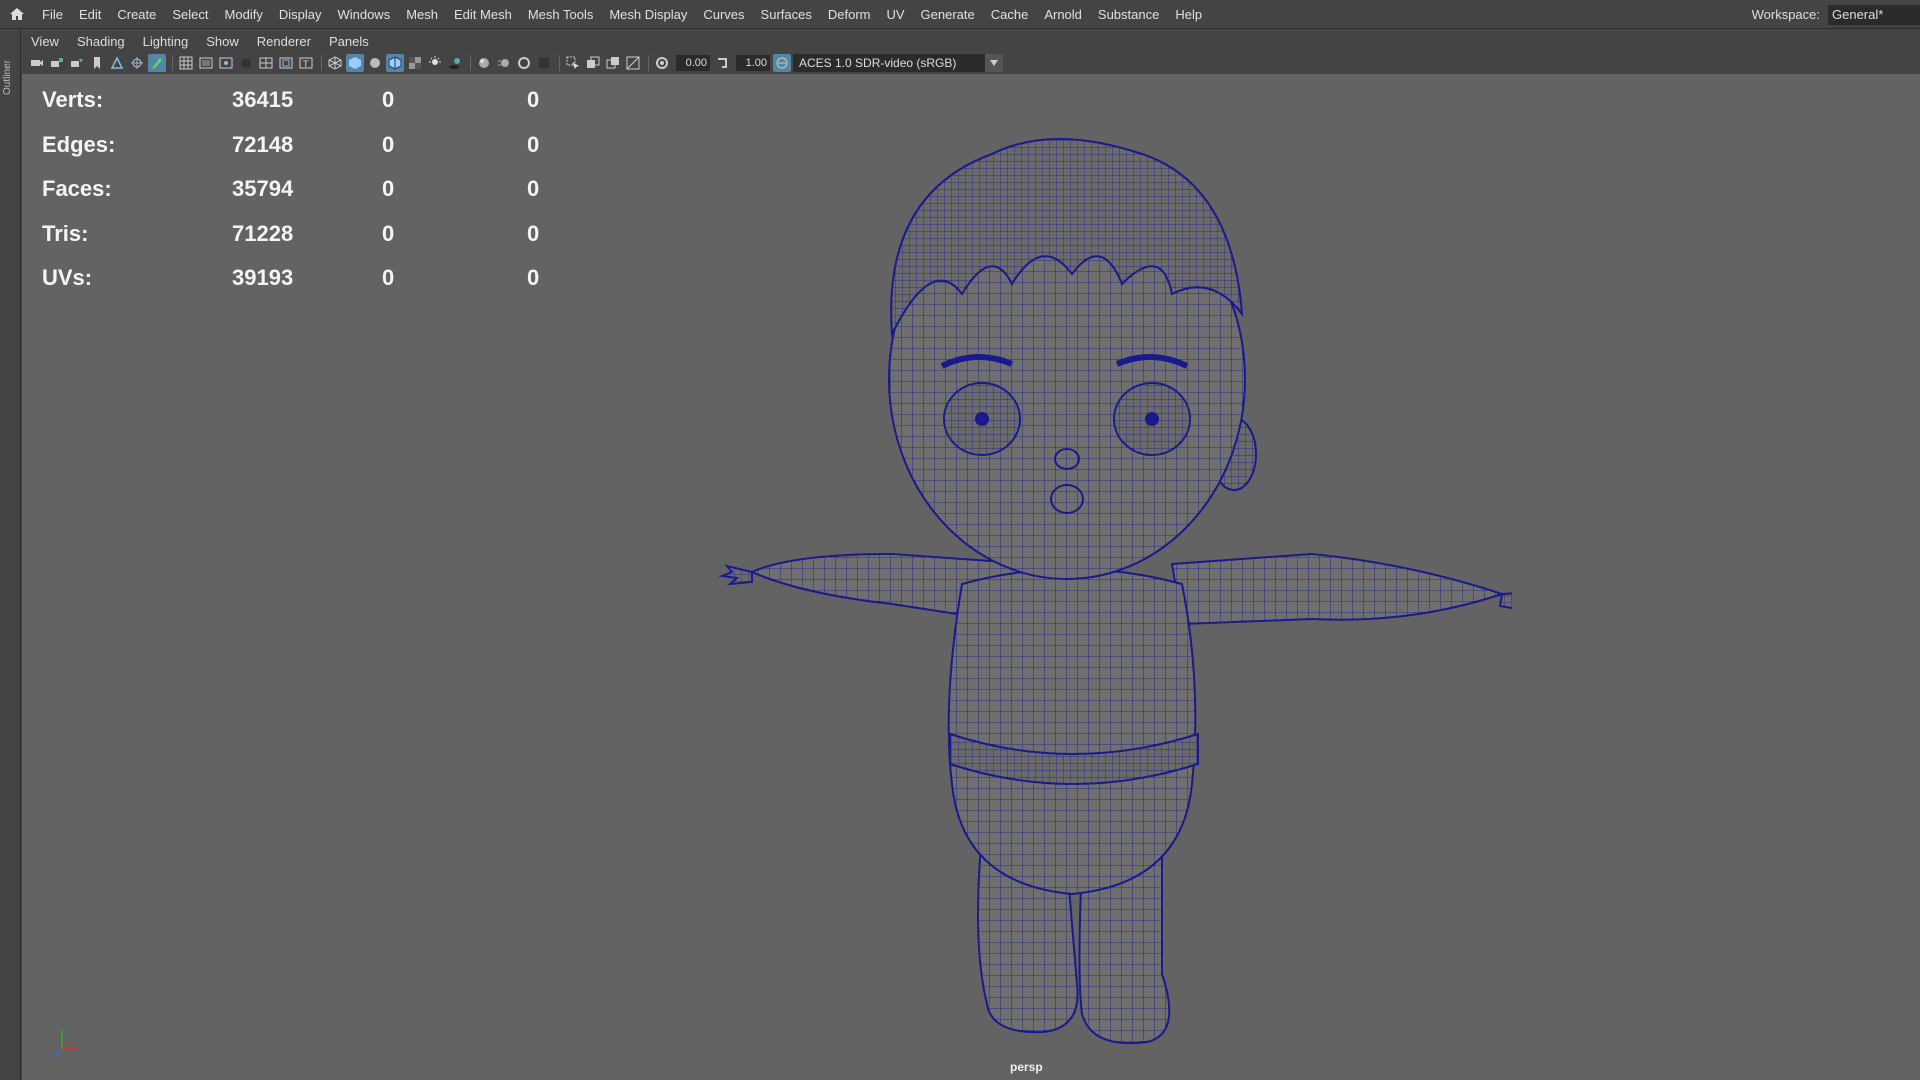  Describe the element at coordinates (662, 63) in the screenshot. I see `exposure-icon` at that location.